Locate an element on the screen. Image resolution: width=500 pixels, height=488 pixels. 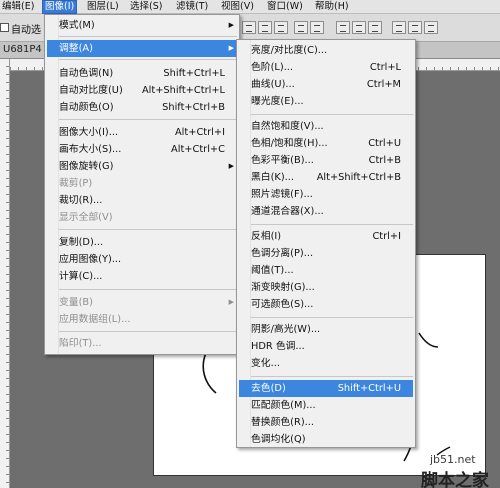
left-ruler is located at coordinates (5, 273).